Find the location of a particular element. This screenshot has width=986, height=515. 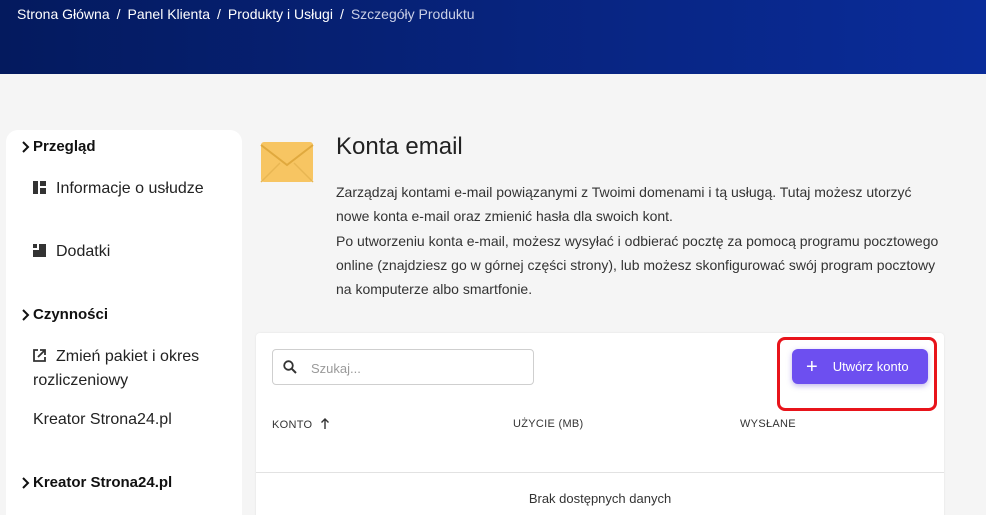

sidebar-section-actions: Czynności is located at coordinates (64, 314).